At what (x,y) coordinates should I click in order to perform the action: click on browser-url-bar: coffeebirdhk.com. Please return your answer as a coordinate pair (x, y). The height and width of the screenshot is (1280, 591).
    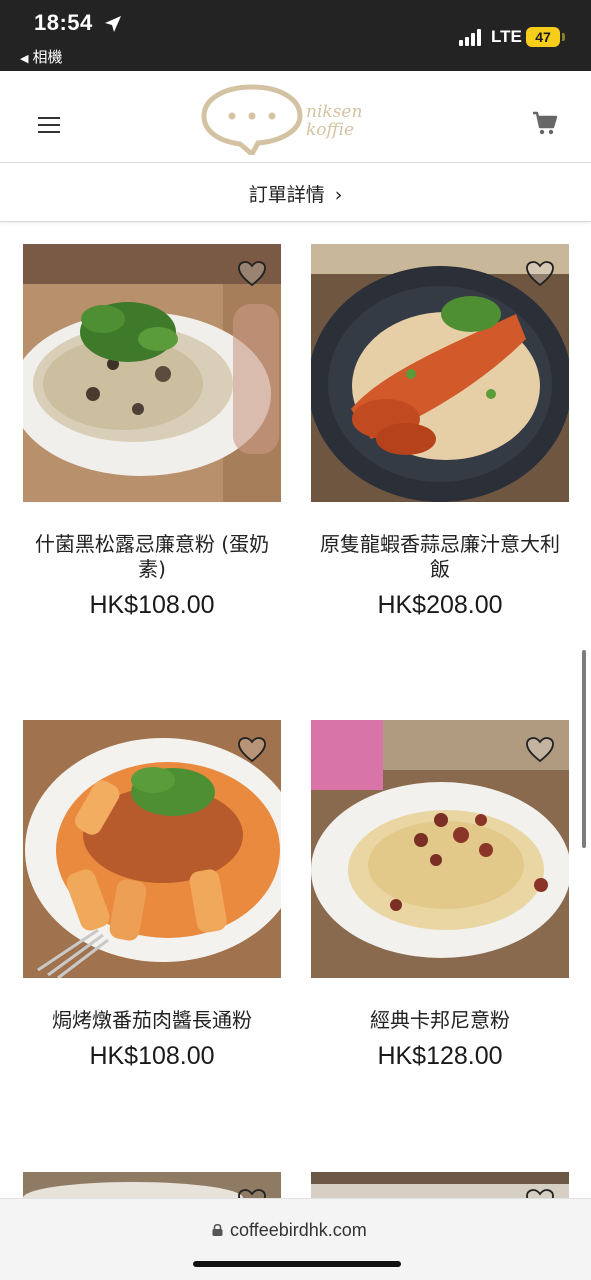
    Looking at the image, I should click on (295, 1239).